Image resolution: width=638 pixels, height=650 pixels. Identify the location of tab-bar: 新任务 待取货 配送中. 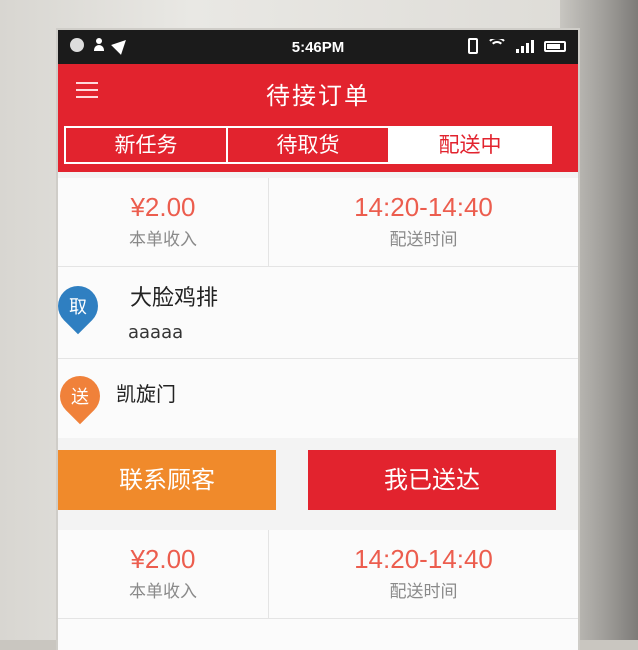
(308, 145).